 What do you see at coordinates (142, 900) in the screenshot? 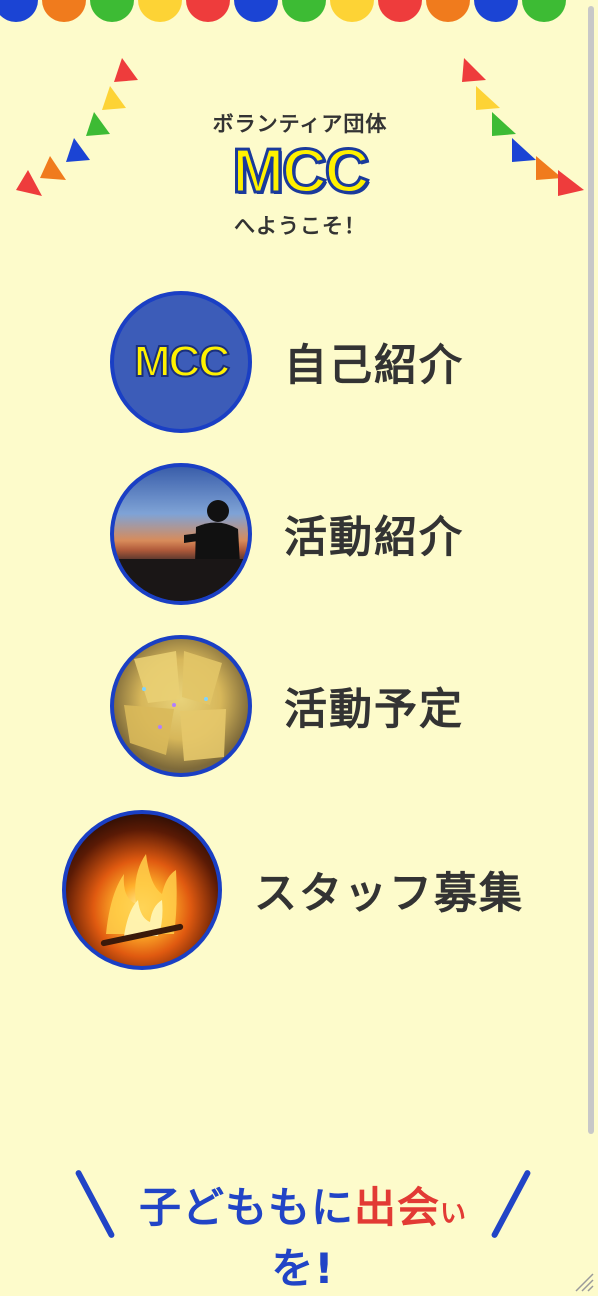
I see `campfire-flames` at bounding box center [142, 900].